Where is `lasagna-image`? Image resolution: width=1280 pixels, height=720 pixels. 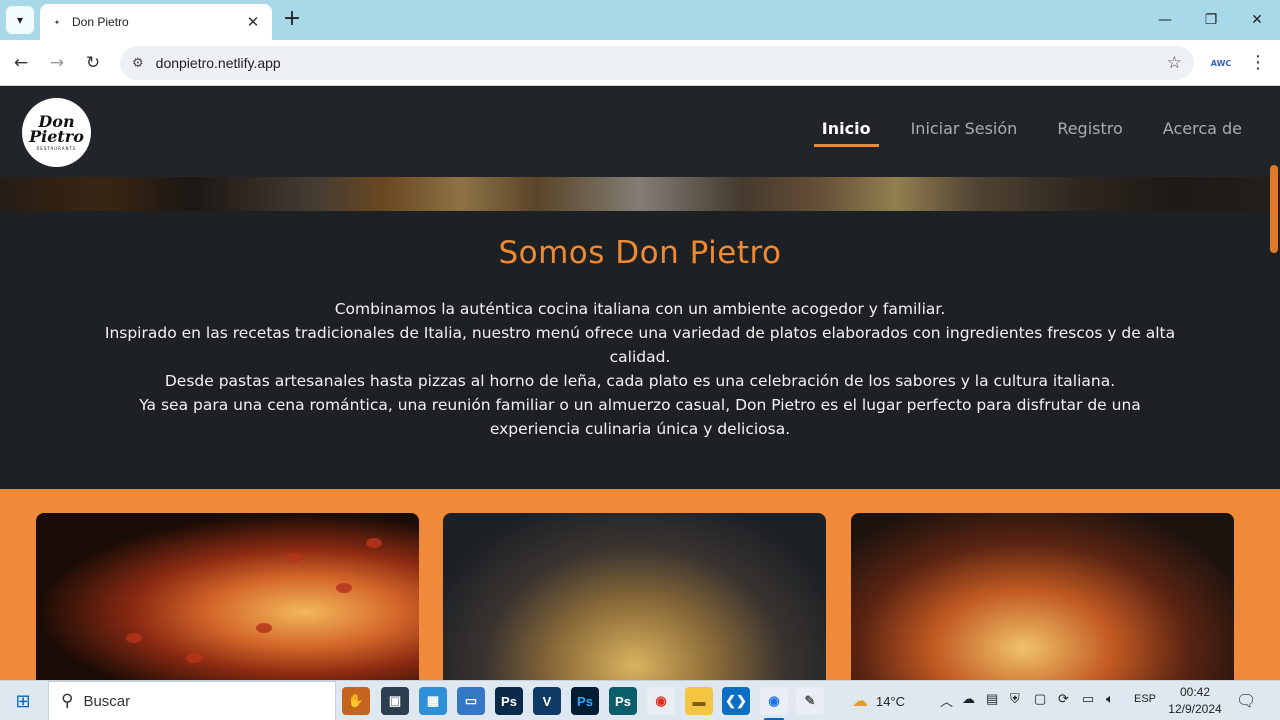 lasagna-image is located at coordinates (1042, 596).